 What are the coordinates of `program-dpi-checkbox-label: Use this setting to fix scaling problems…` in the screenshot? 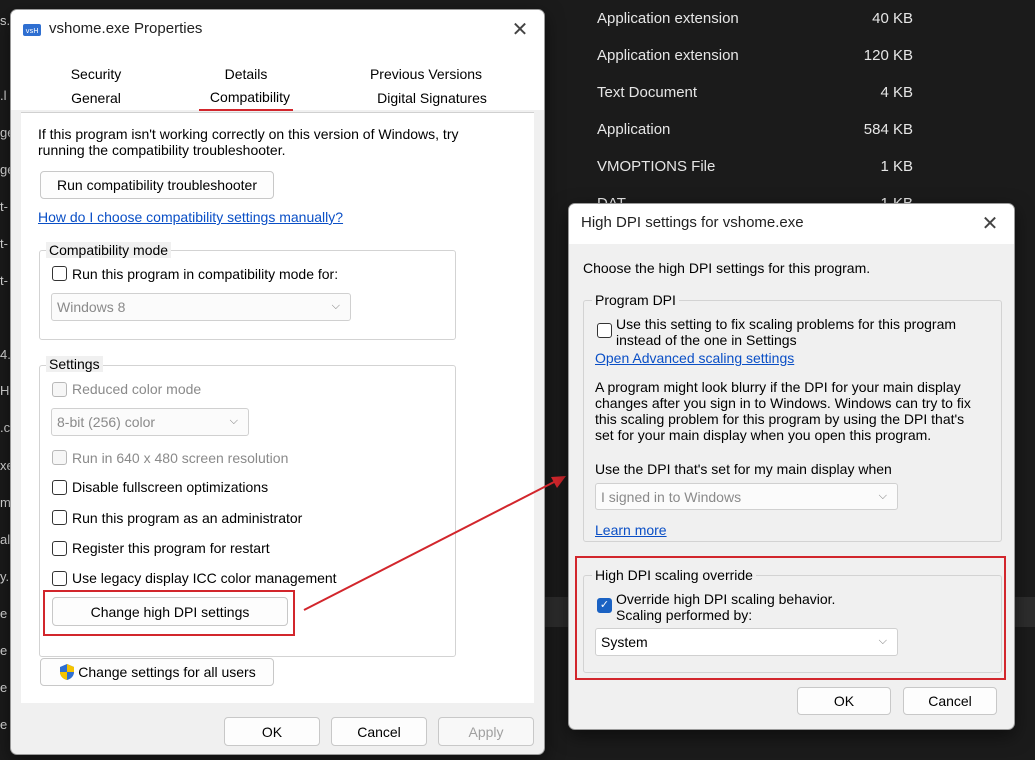 It's located at (786, 332).